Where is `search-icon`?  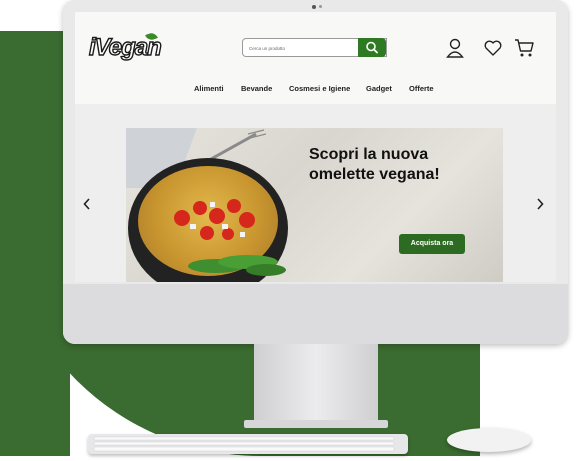
search-icon is located at coordinates (372, 47).